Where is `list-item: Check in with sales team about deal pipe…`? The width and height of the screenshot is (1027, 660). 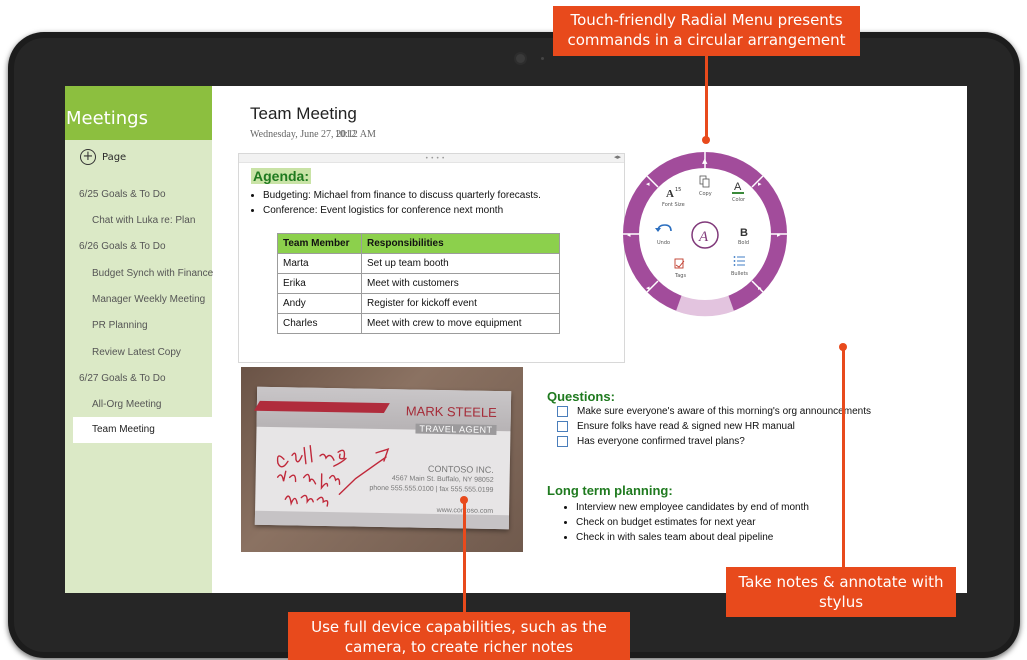 list-item: Check in with sales team about deal pipe… is located at coordinates (692, 537).